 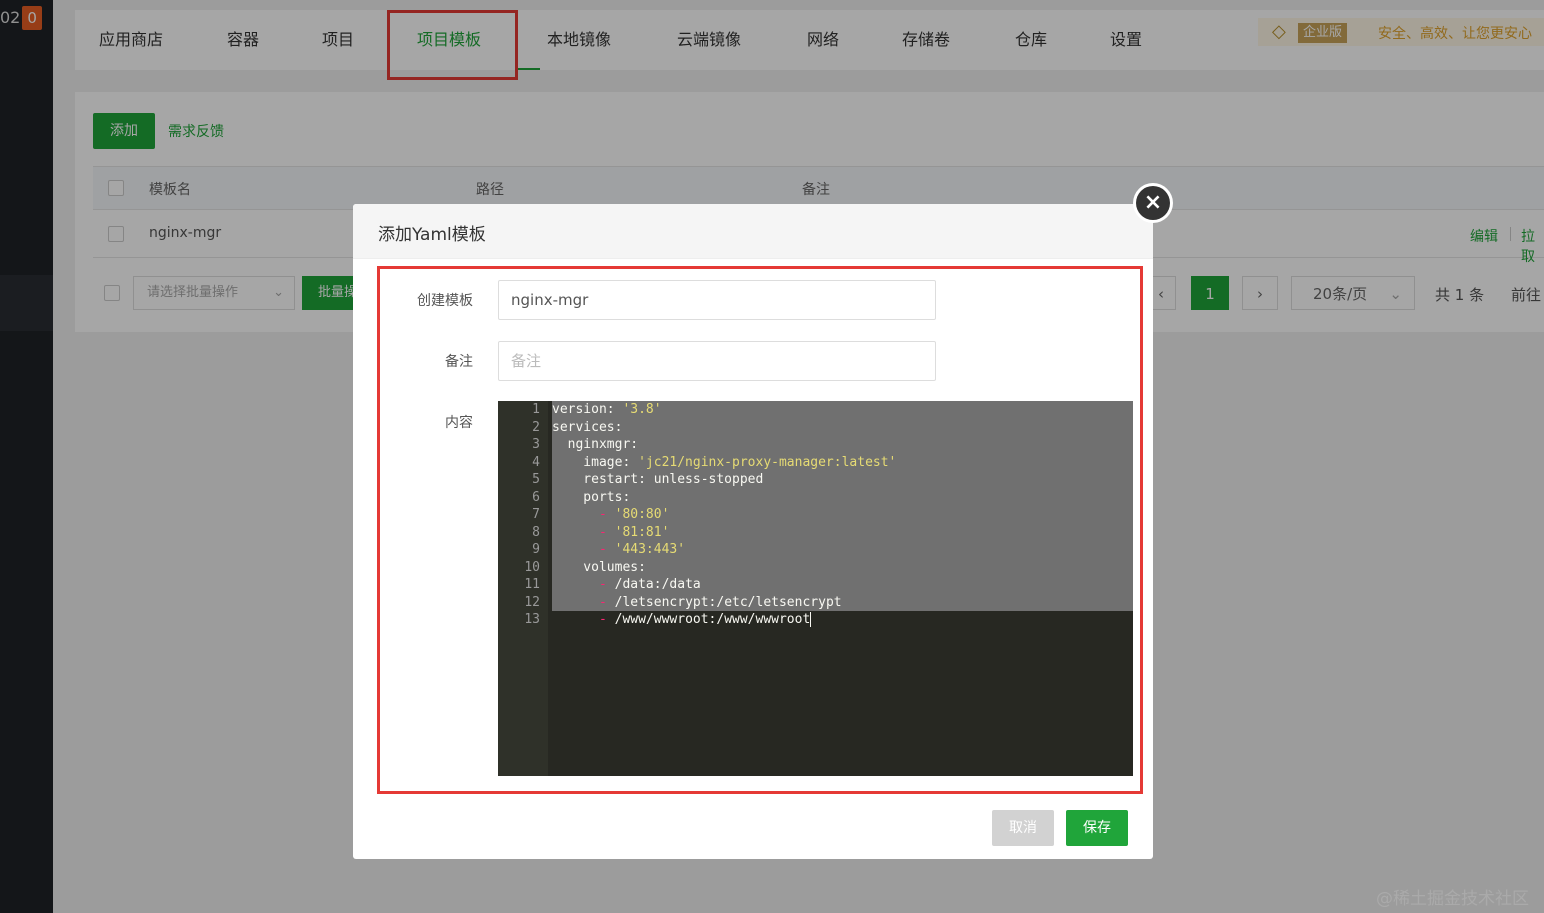 I want to click on save-button: 保存, so click(x=1097, y=828).